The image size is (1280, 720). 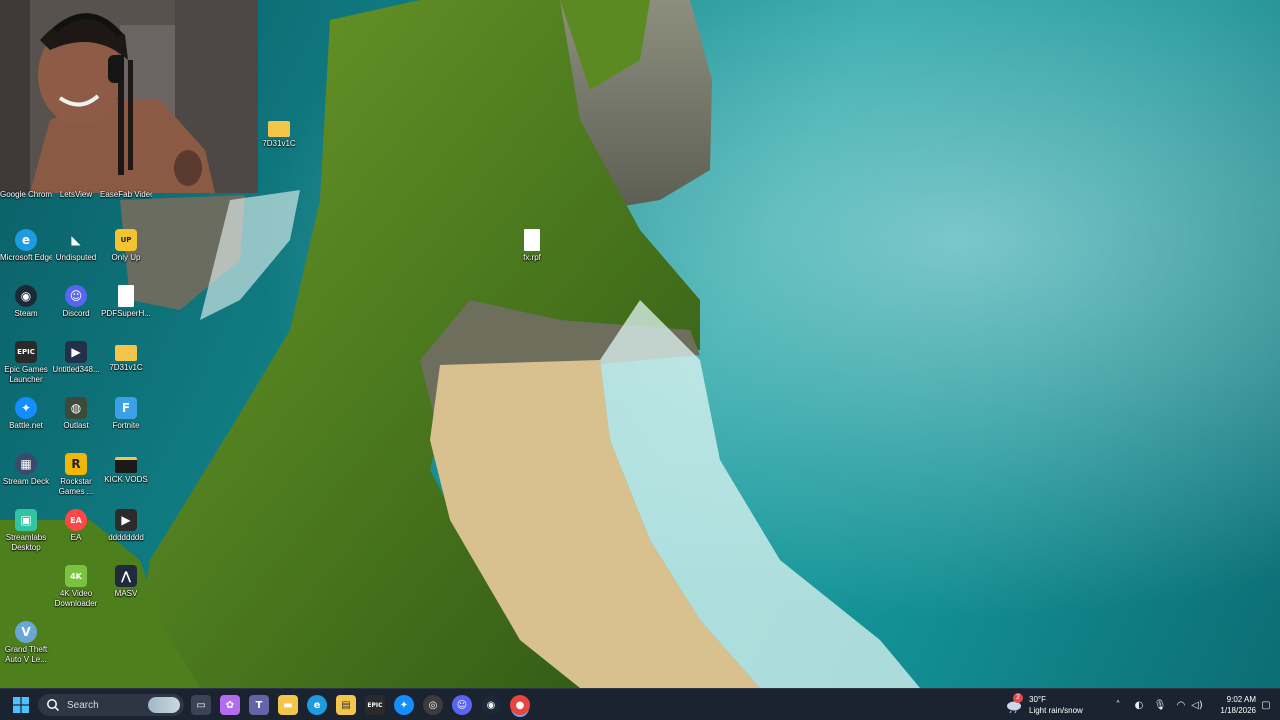 I want to click on desktop-icon-label: LetsView, so click(x=76, y=194).